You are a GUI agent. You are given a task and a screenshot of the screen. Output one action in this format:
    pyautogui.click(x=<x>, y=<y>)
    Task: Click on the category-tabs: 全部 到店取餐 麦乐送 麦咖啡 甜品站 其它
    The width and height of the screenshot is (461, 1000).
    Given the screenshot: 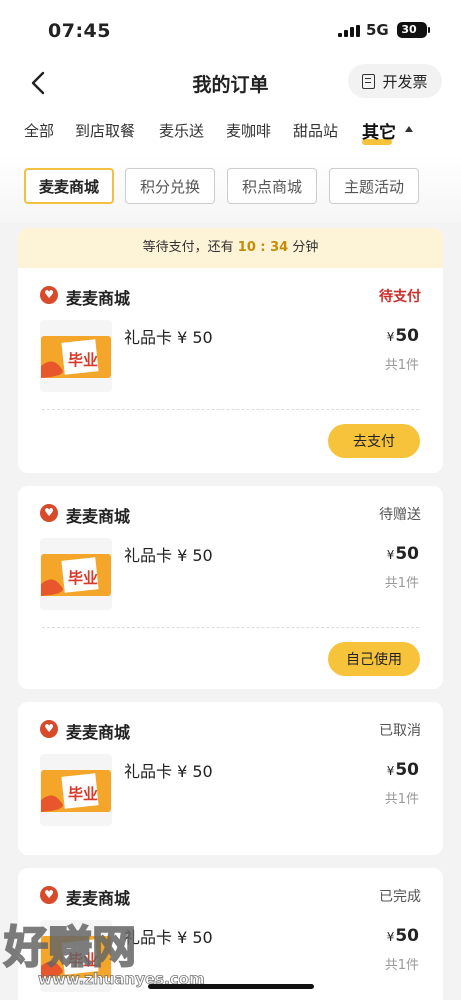 What is the action you would take?
    pyautogui.click(x=230, y=131)
    